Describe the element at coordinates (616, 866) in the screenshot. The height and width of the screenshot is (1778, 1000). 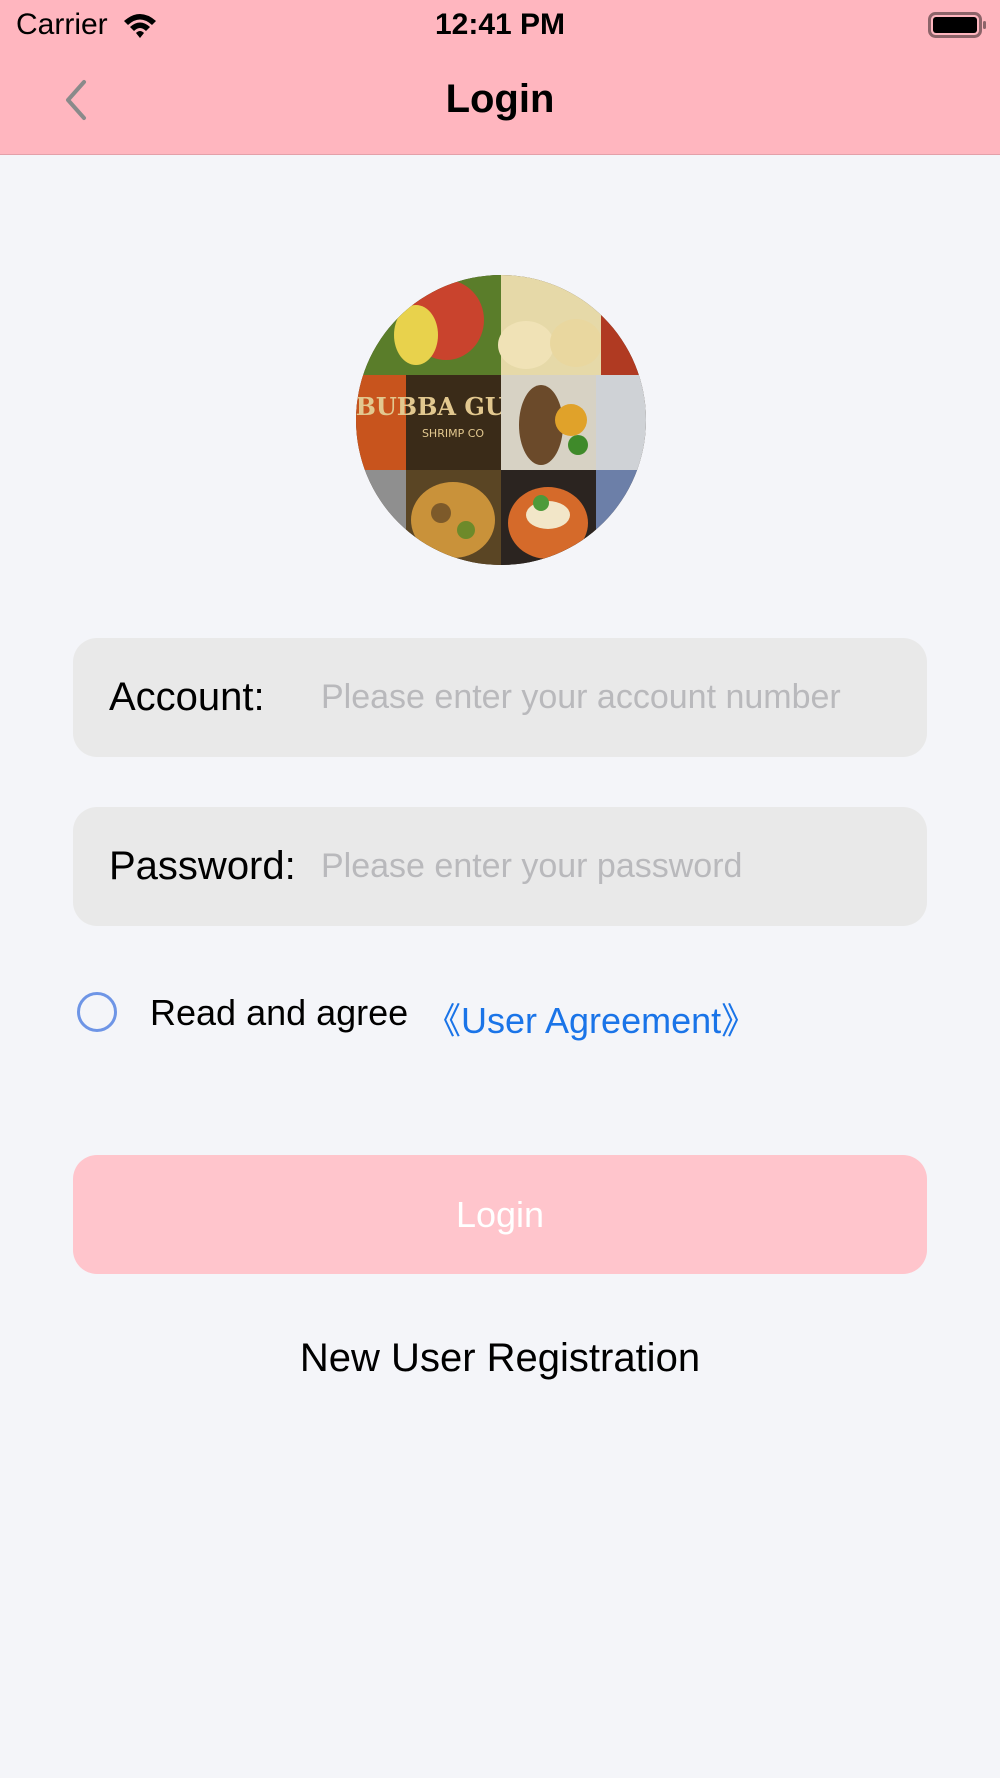
I see `password-input` at that location.